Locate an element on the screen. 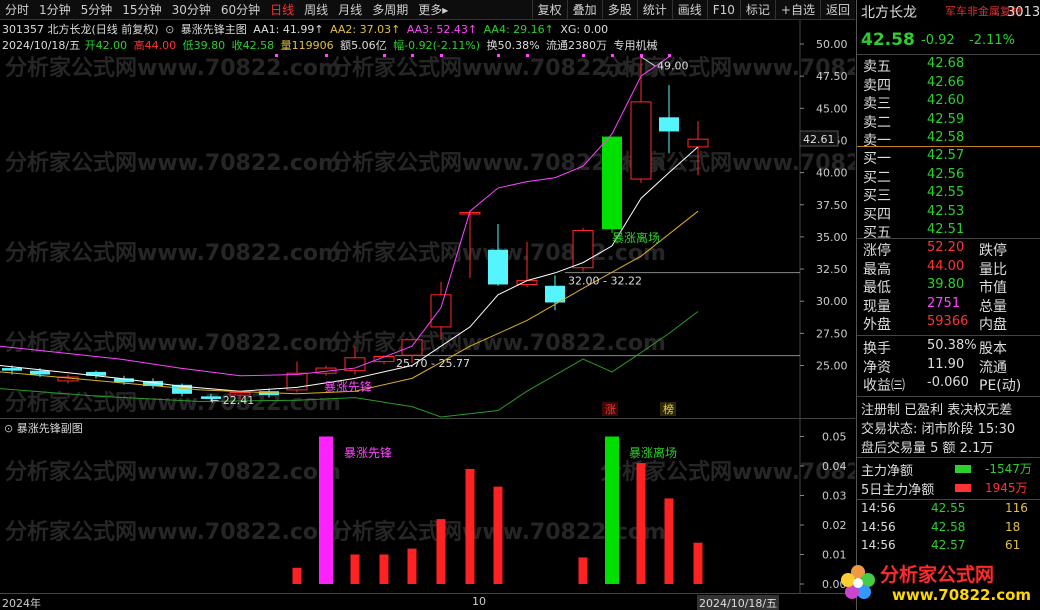  row-label: 最低 is located at coordinates (877, 288).